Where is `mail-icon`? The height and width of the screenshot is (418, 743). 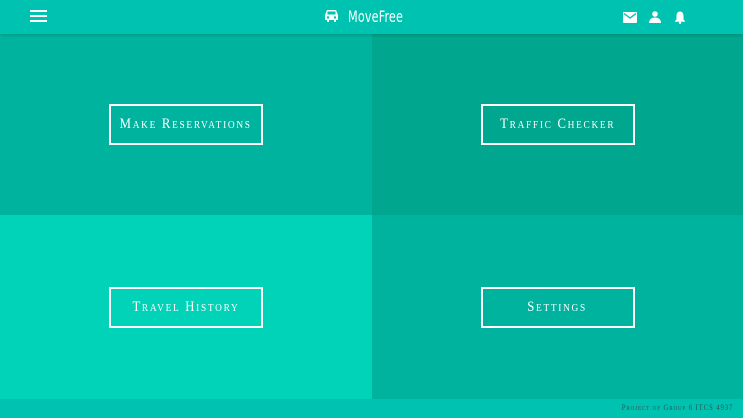 mail-icon is located at coordinates (630, 17).